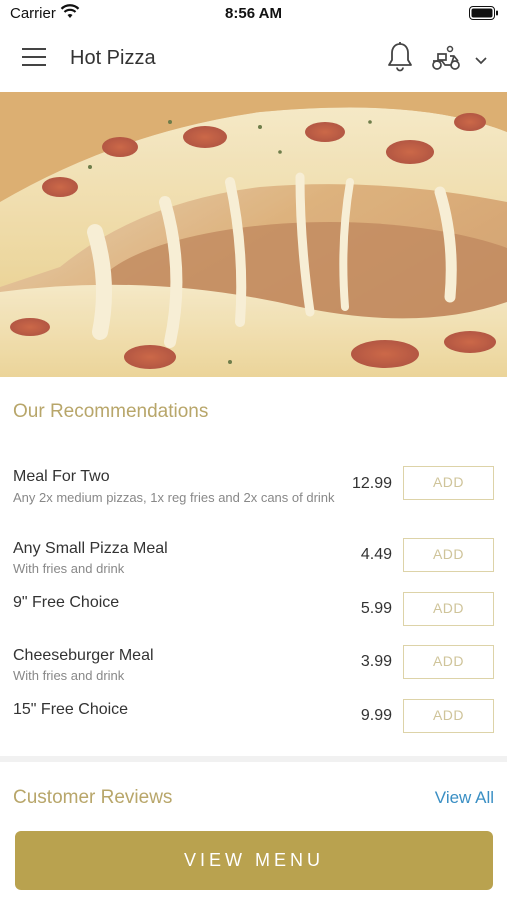 The width and height of the screenshot is (507, 900). Describe the element at coordinates (253, 759) in the screenshot. I see `section-divider` at that location.